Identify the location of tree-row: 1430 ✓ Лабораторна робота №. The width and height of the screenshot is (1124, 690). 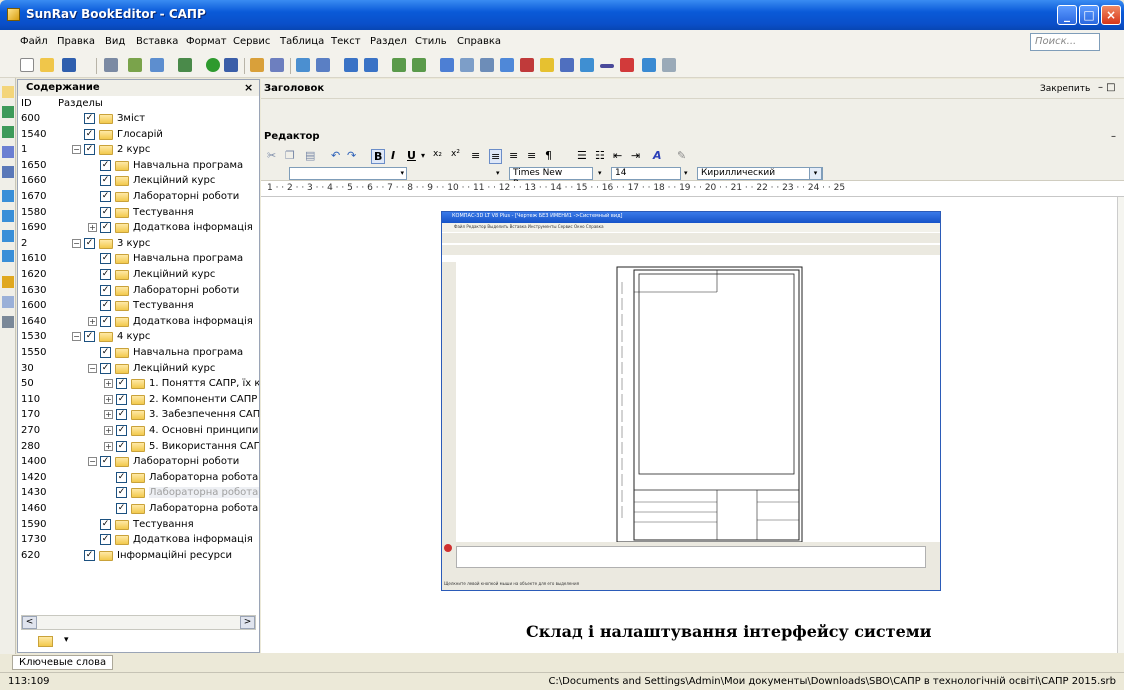
(138, 492).